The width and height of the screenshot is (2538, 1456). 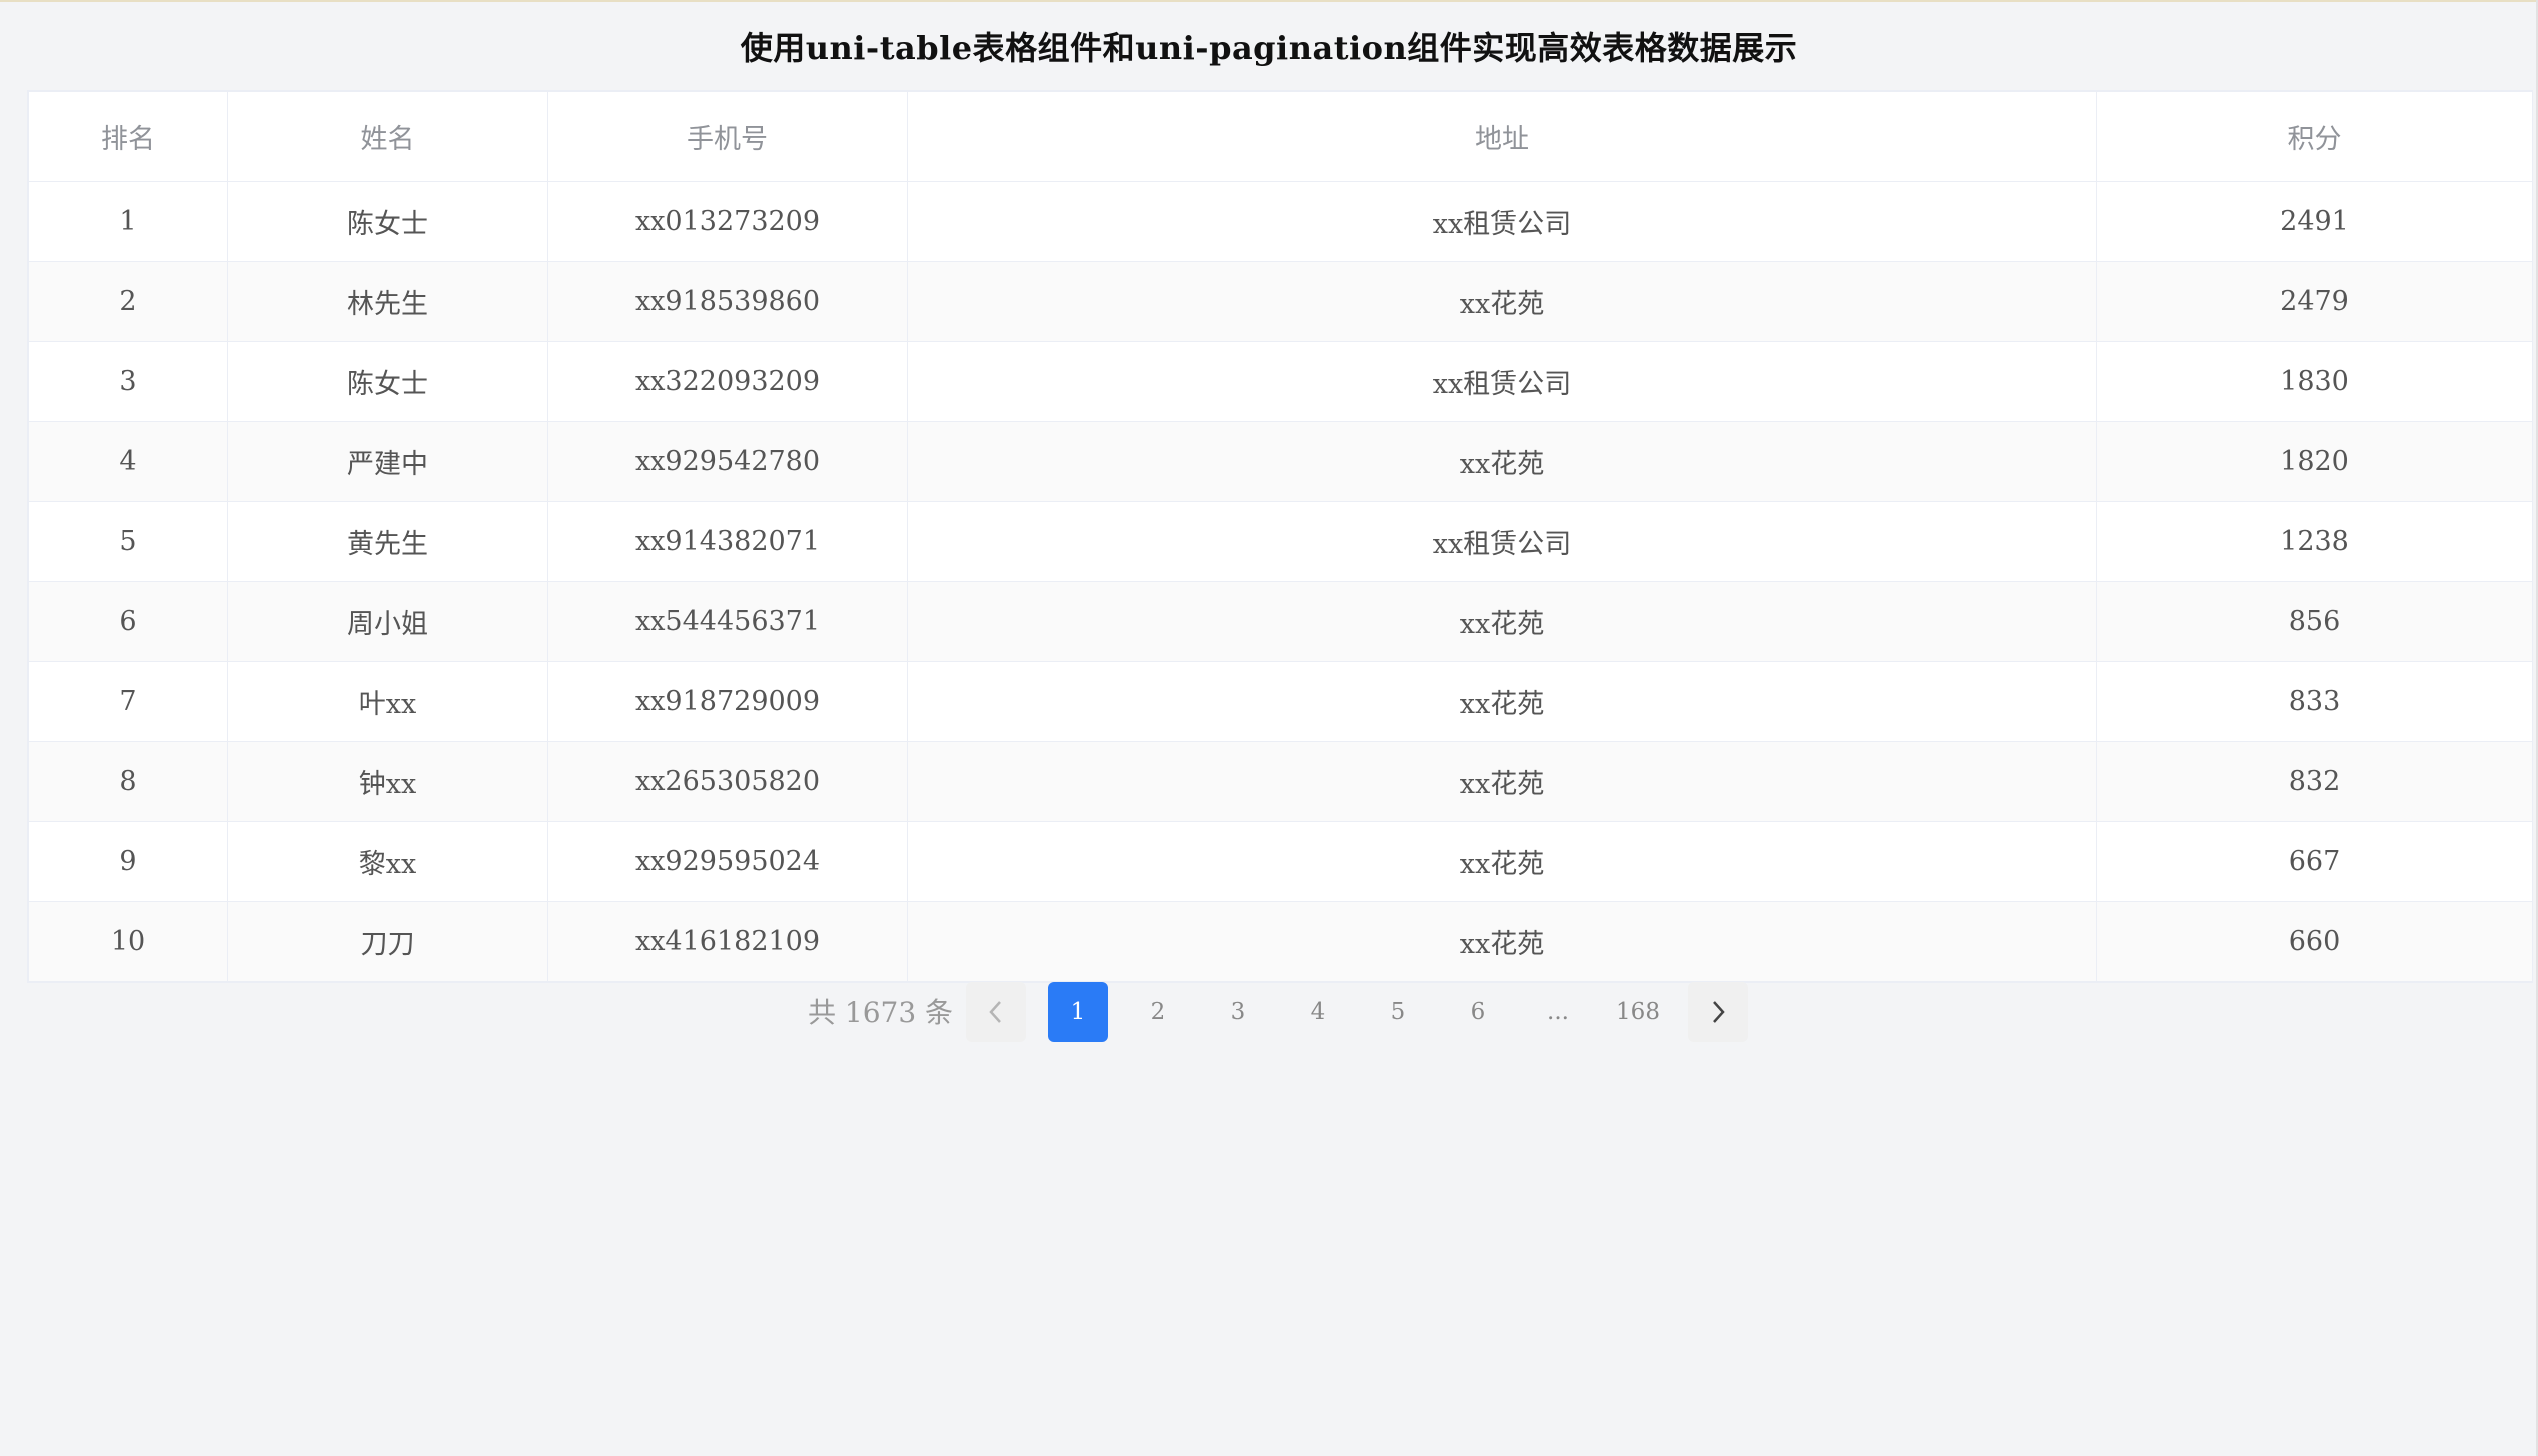 What do you see at coordinates (727, 221) in the screenshot?
I see `phone-cell: xx013273209` at bounding box center [727, 221].